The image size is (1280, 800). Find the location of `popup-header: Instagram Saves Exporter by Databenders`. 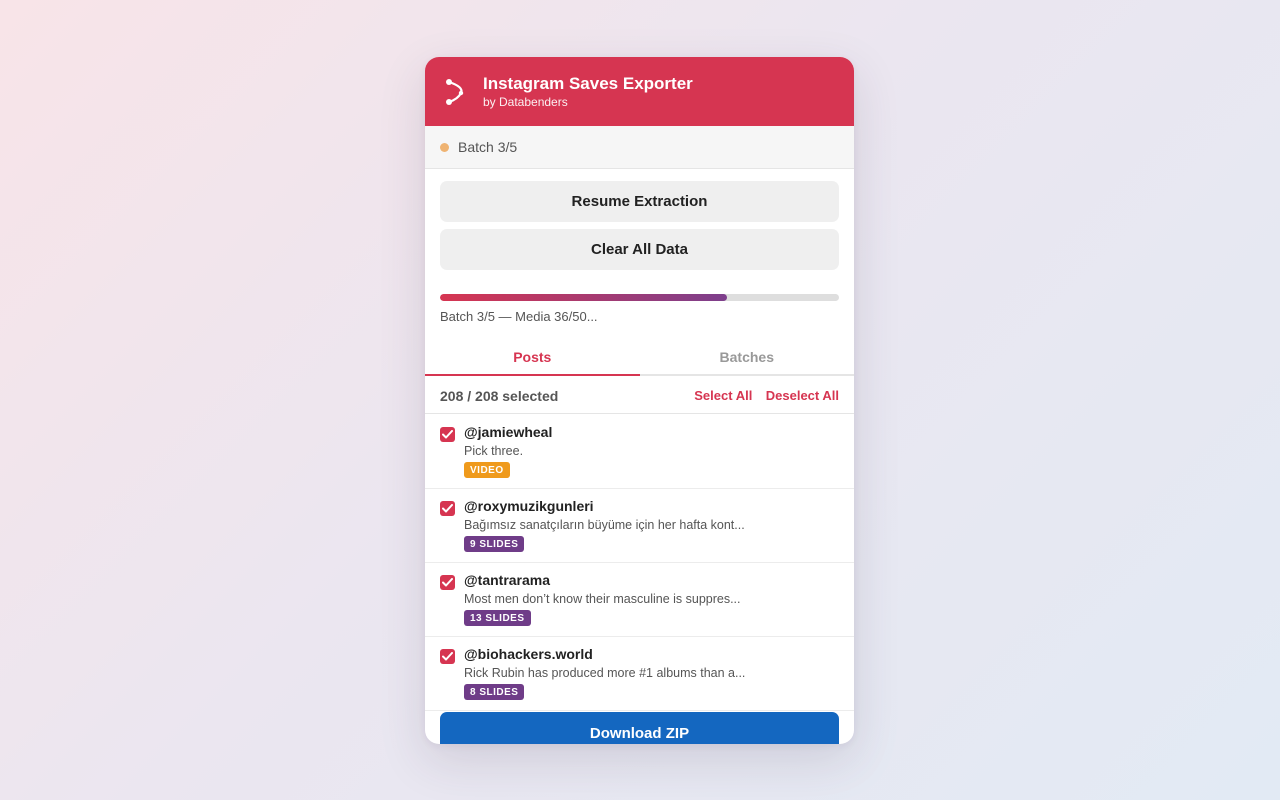

popup-header: Instagram Saves Exporter by Databenders is located at coordinates (639, 91).